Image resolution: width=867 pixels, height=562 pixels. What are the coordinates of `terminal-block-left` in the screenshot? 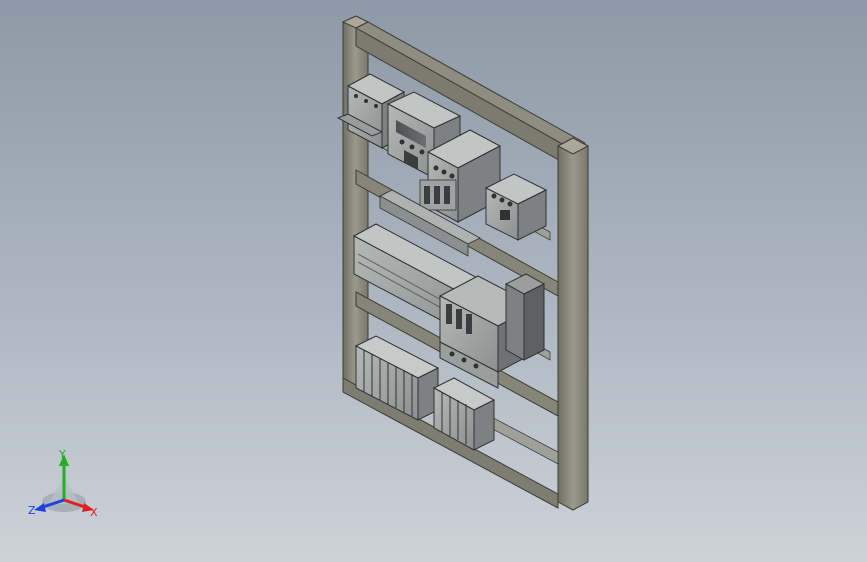 It's located at (397, 378).